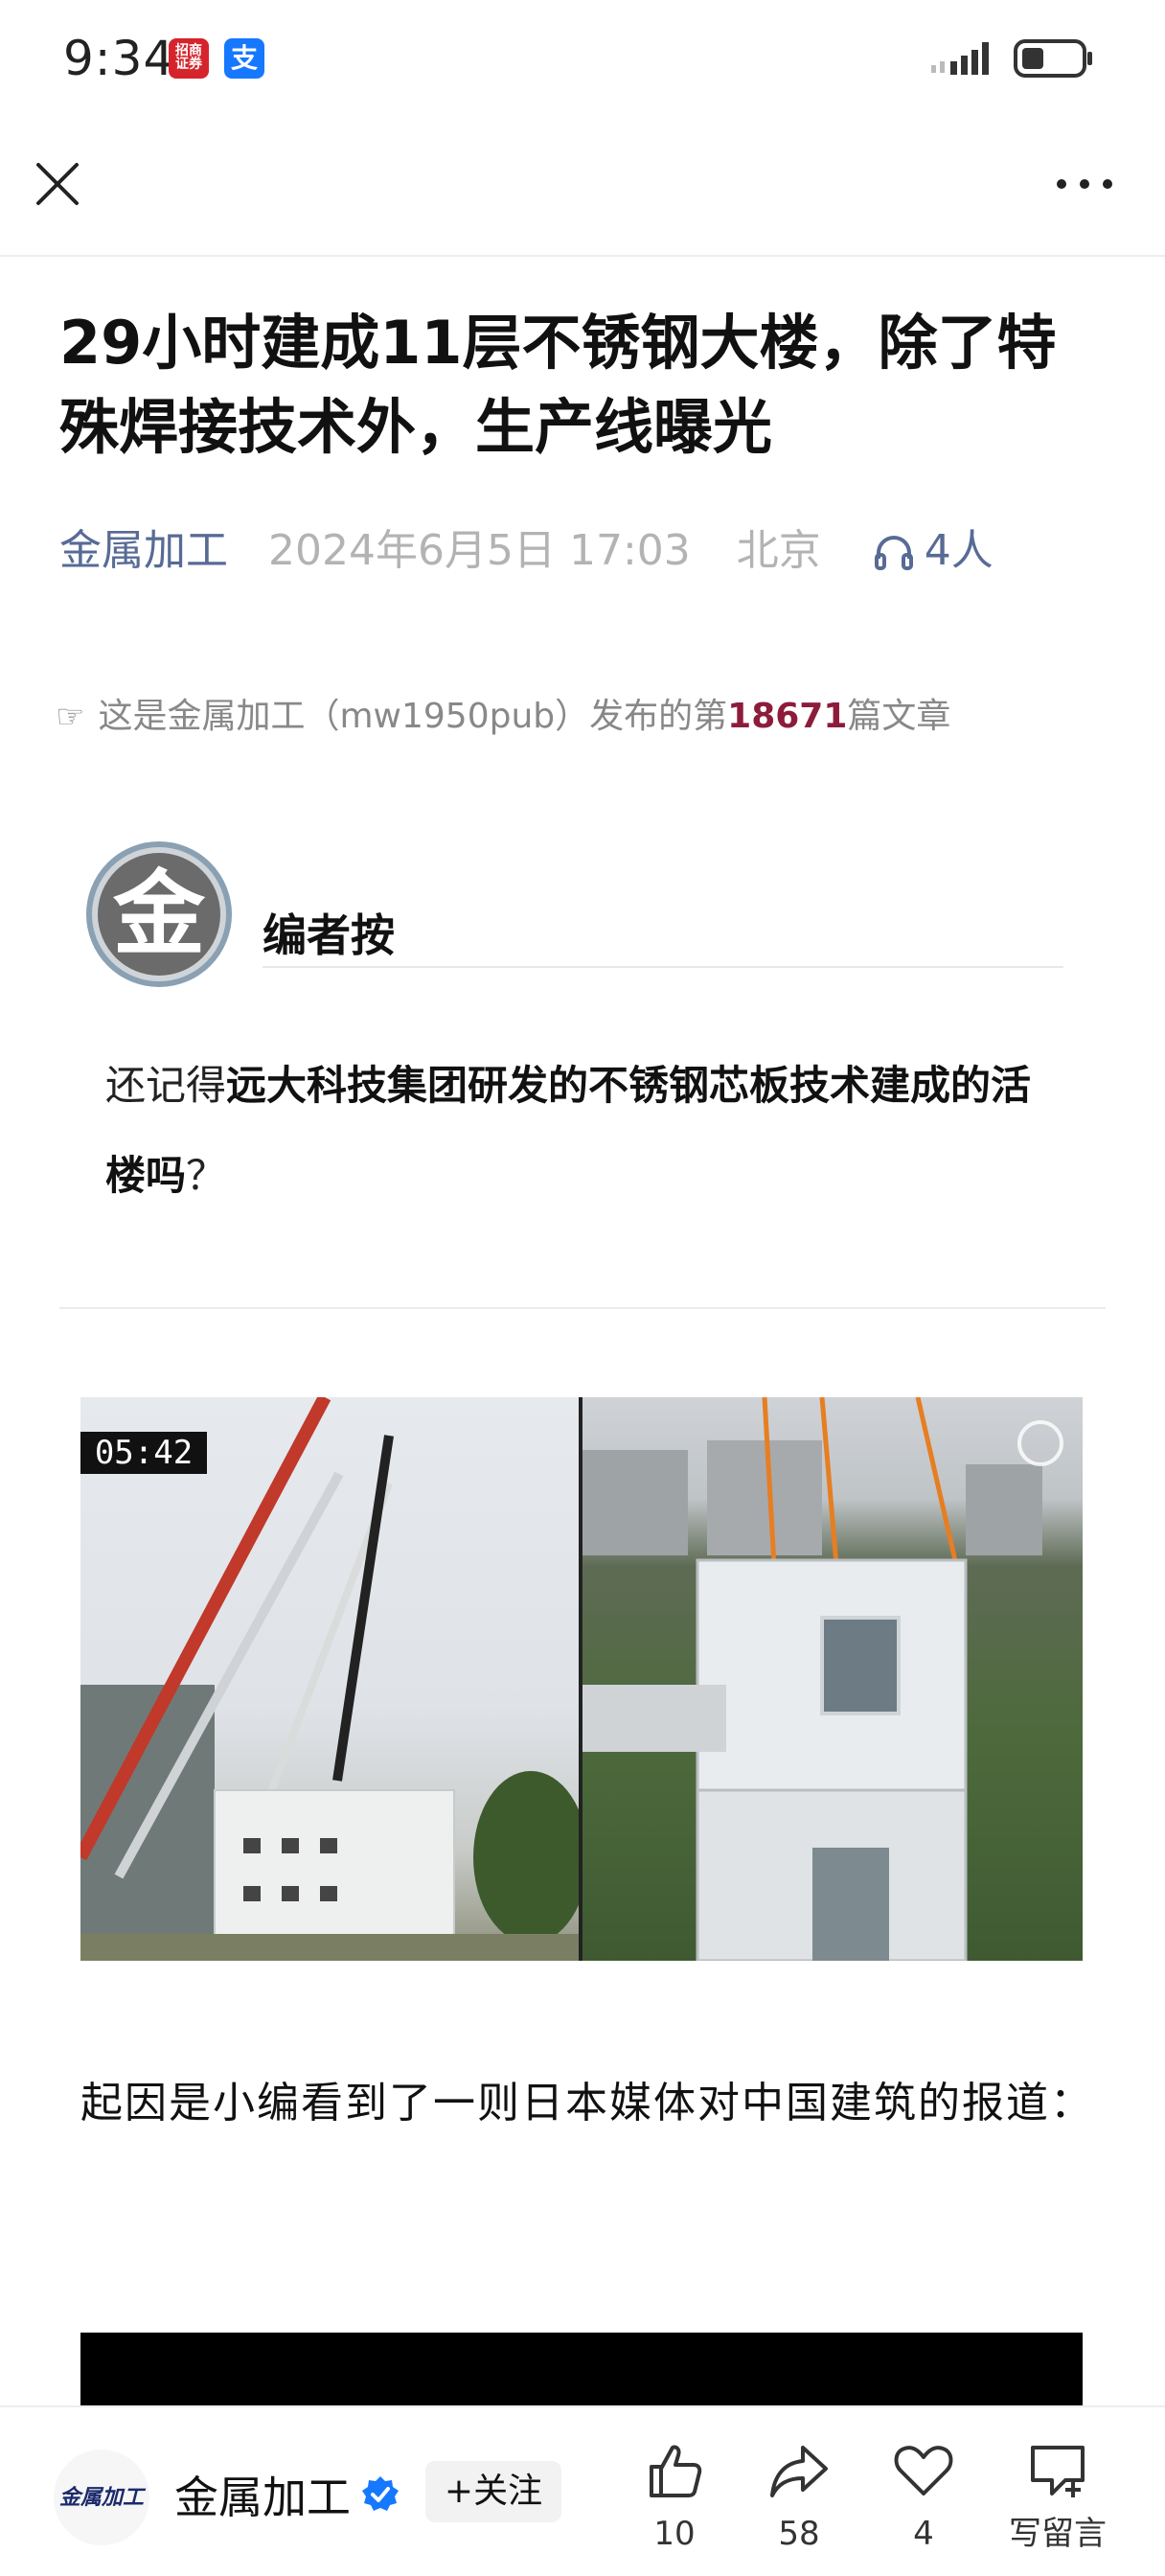 The height and width of the screenshot is (2576, 1165). What do you see at coordinates (1084, 184) in the screenshot?
I see `more-icon` at bounding box center [1084, 184].